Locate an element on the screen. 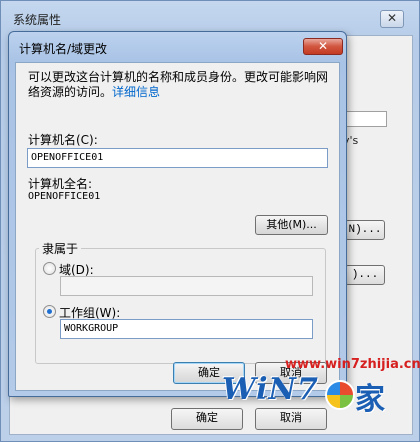 The image size is (420, 442). system-properties-title: 系统属性 is located at coordinates (37, 20).